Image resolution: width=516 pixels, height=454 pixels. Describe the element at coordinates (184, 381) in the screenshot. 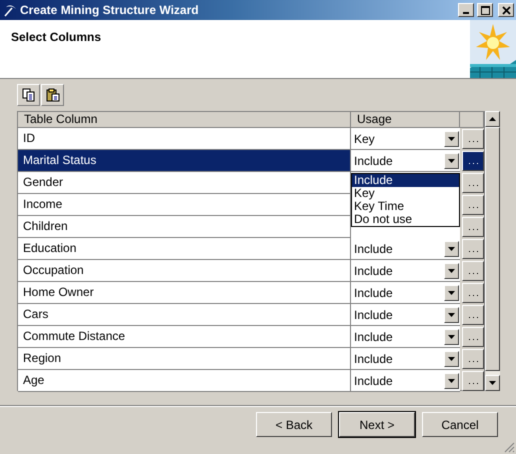

I see `table-cell: Age` at that location.